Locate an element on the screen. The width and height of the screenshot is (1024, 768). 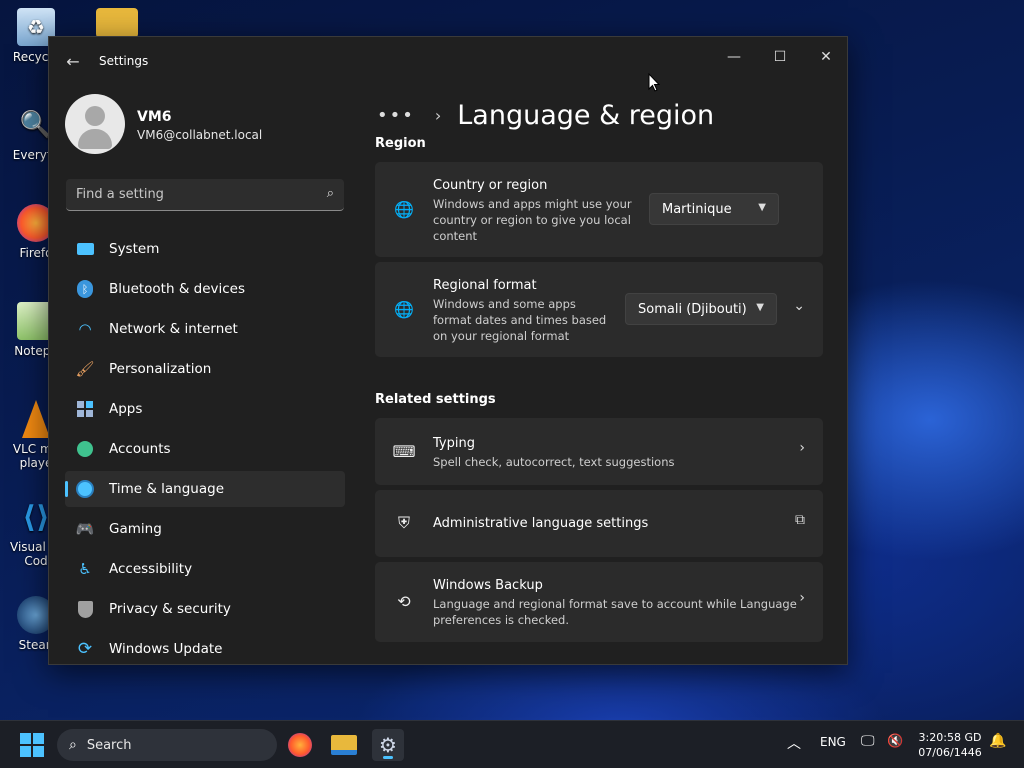
sidebar-item-label: Network & internet is located at coordinates (173, 329).